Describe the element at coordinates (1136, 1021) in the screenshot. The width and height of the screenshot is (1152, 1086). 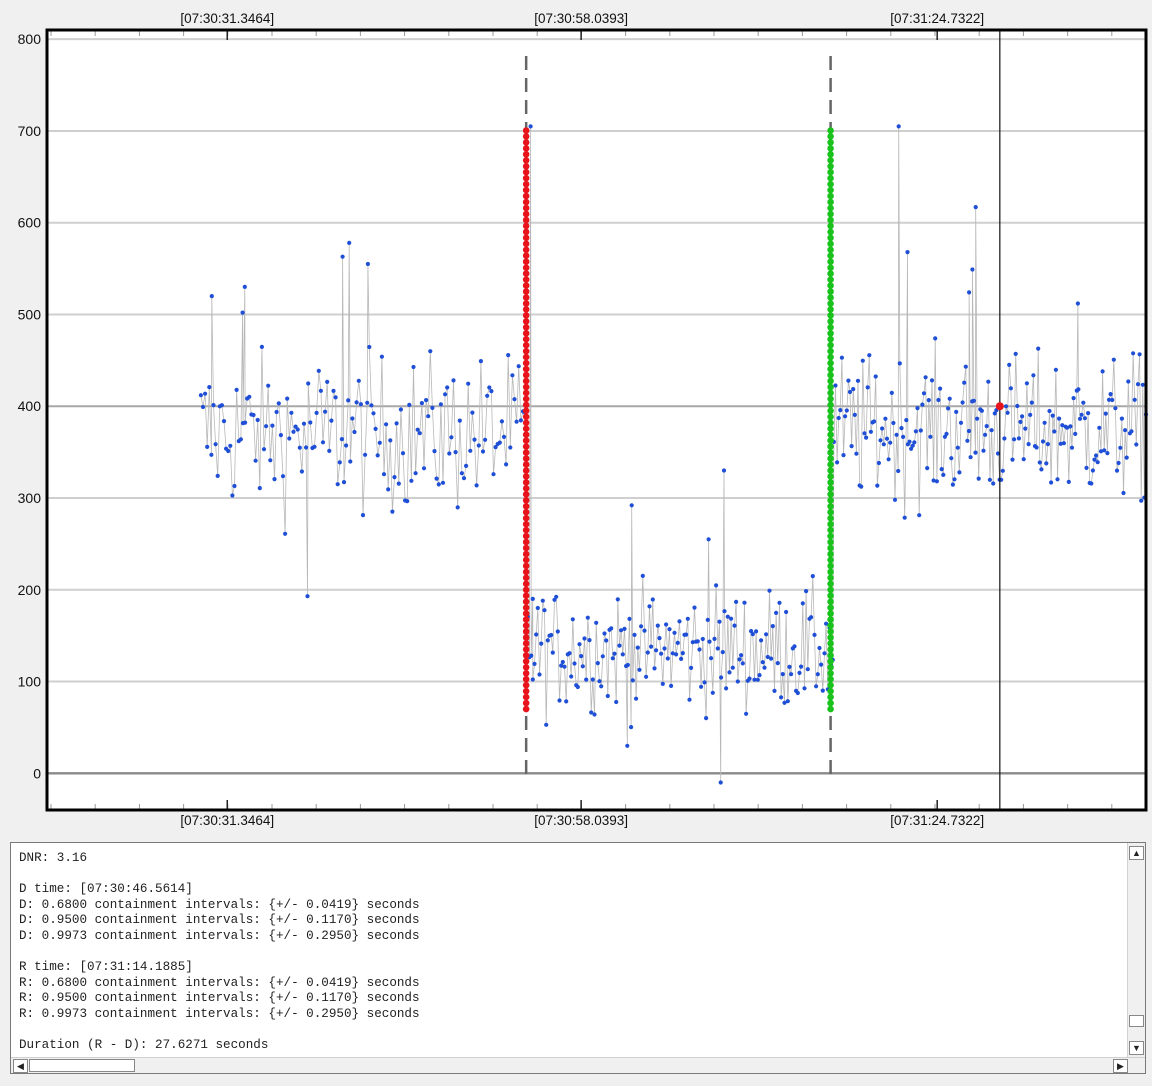
I see `vertical-scroll-thumb` at that location.